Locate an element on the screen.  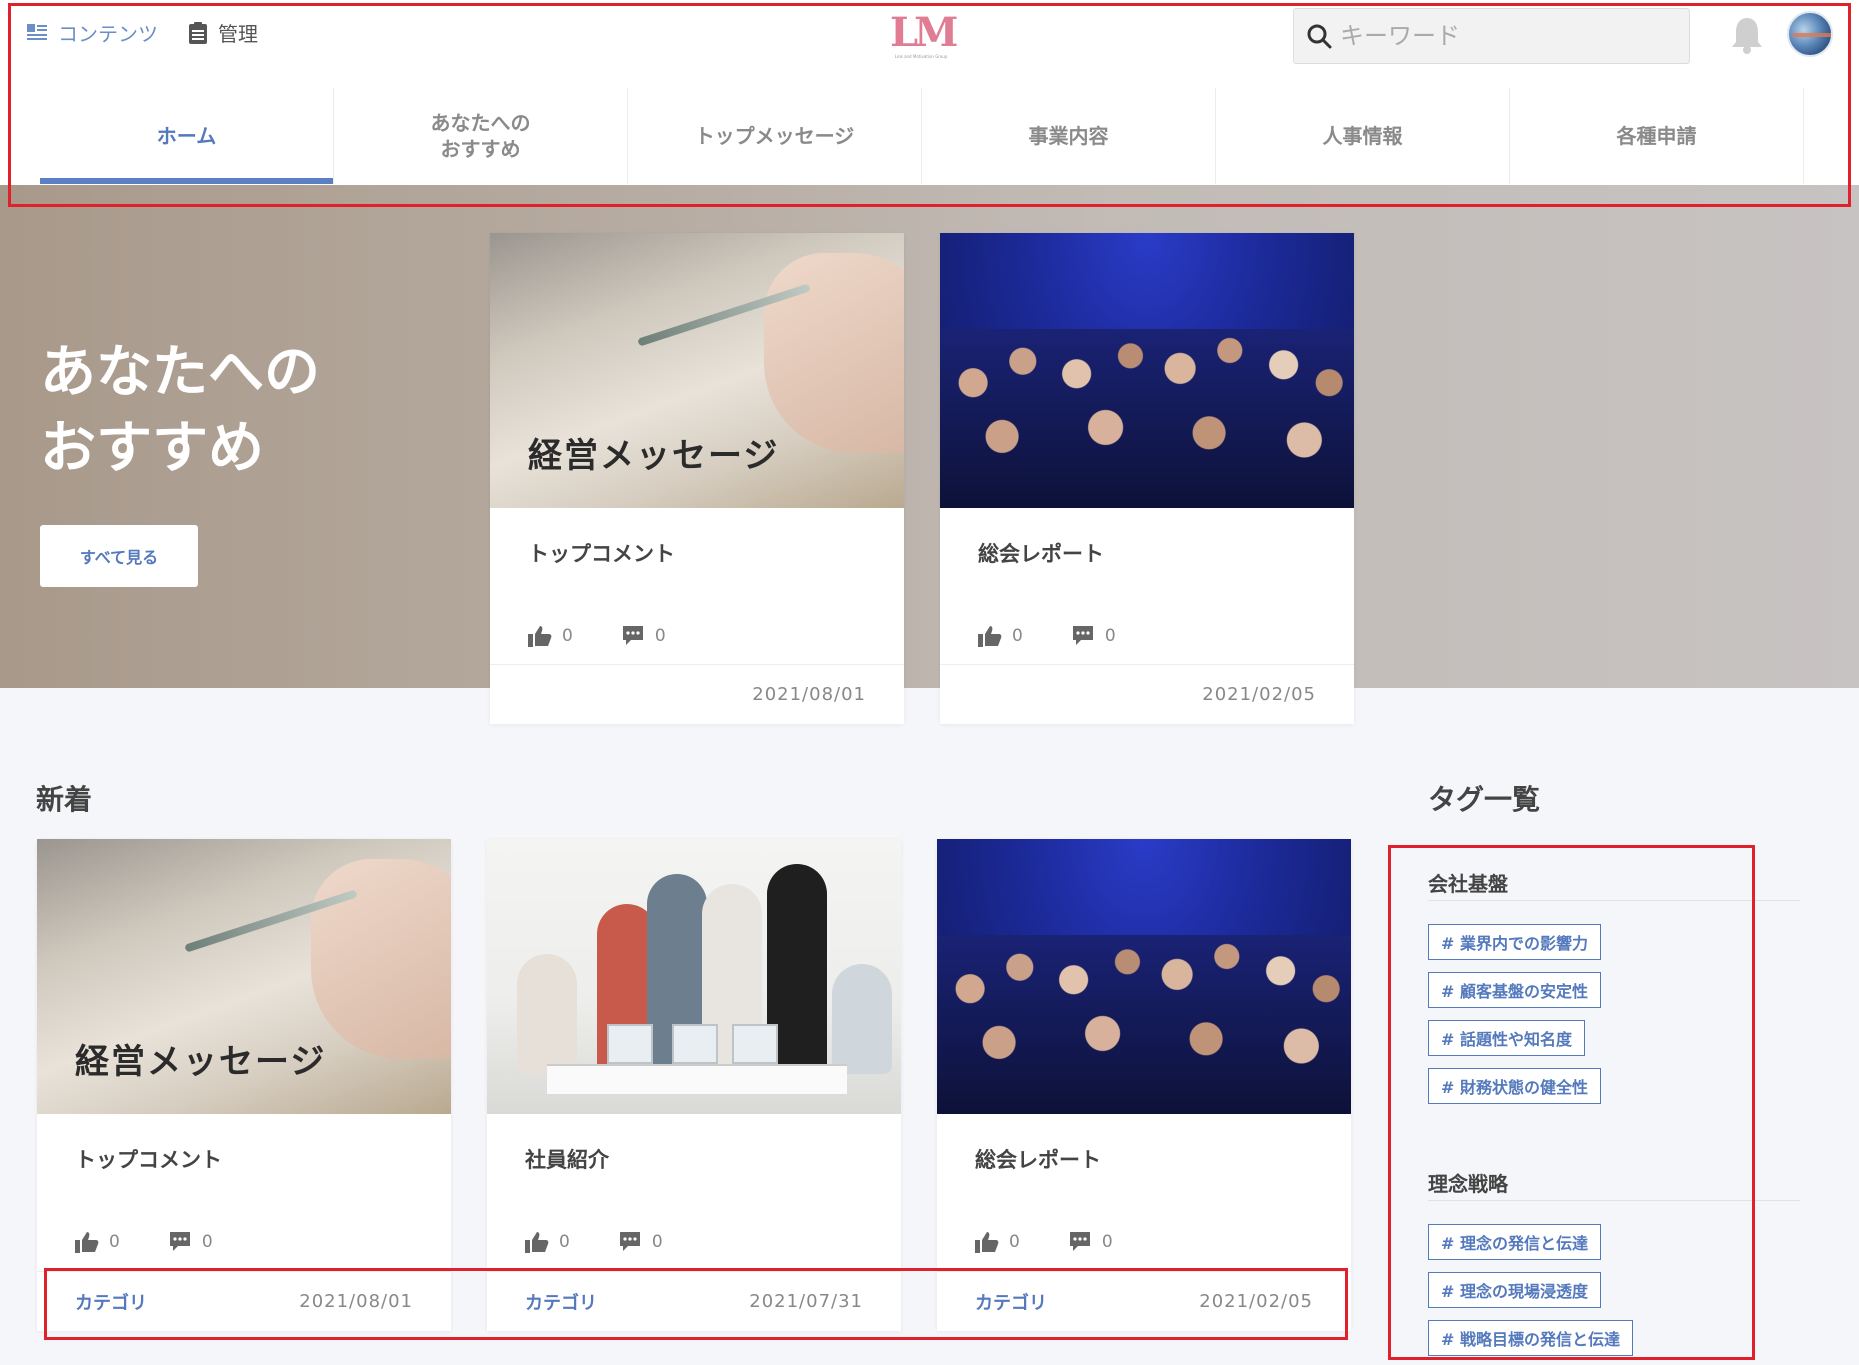
card-footer: カテゴリ 2021/08/01 is located at coordinates (244, 1301).